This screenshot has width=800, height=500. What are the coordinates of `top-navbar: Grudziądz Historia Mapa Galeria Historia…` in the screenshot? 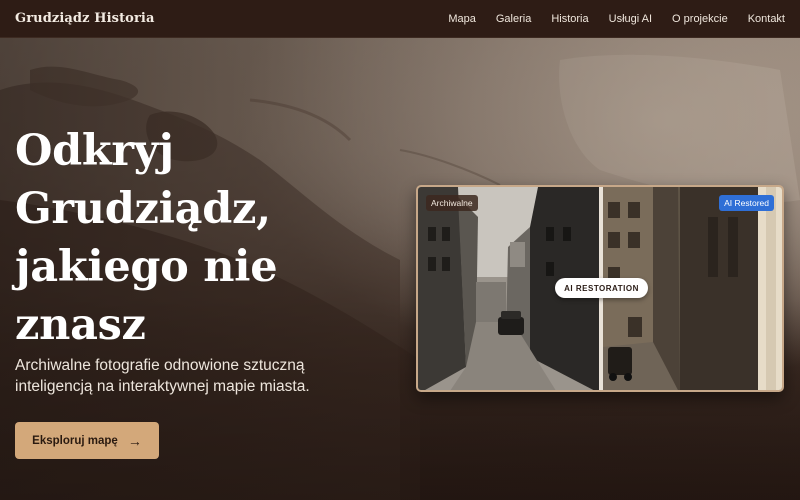 It's located at (400, 19).